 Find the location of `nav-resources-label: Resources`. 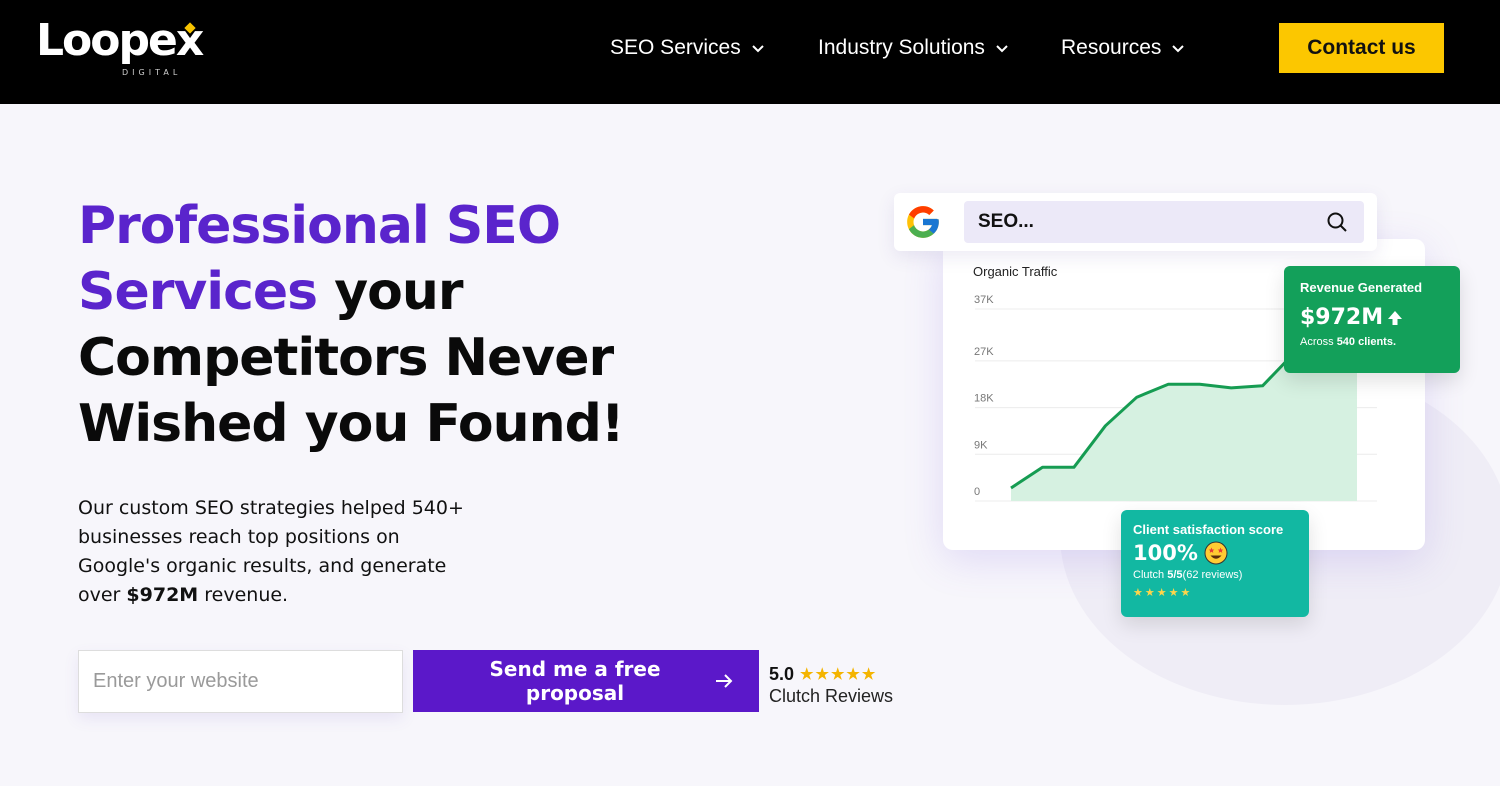

nav-resources-label: Resources is located at coordinates (1111, 47).